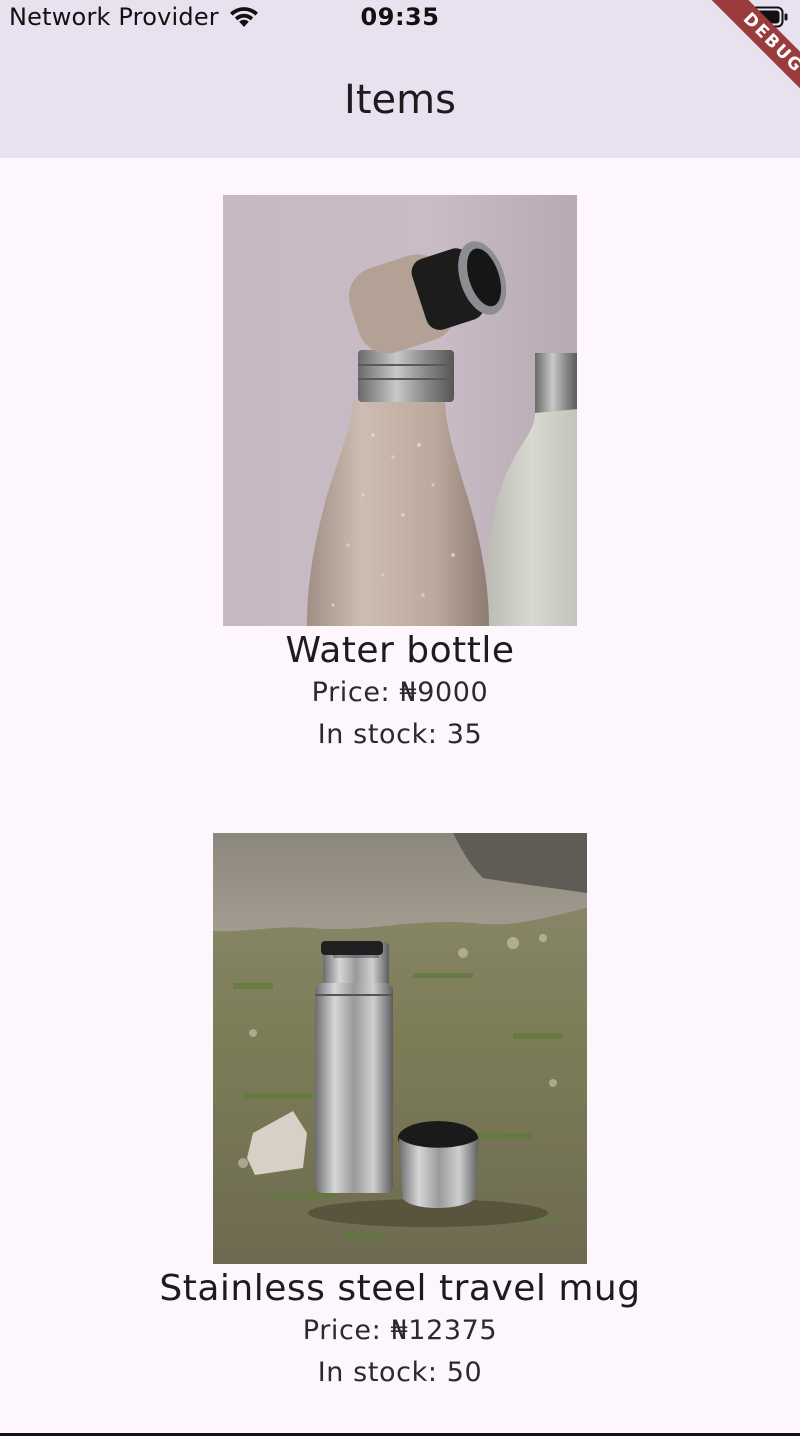 This screenshot has height=1436, width=800. What do you see at coordinates (753, 54) in the screenshot?
I see `debug-label: DEBUG` at bounding box center [753, 54].